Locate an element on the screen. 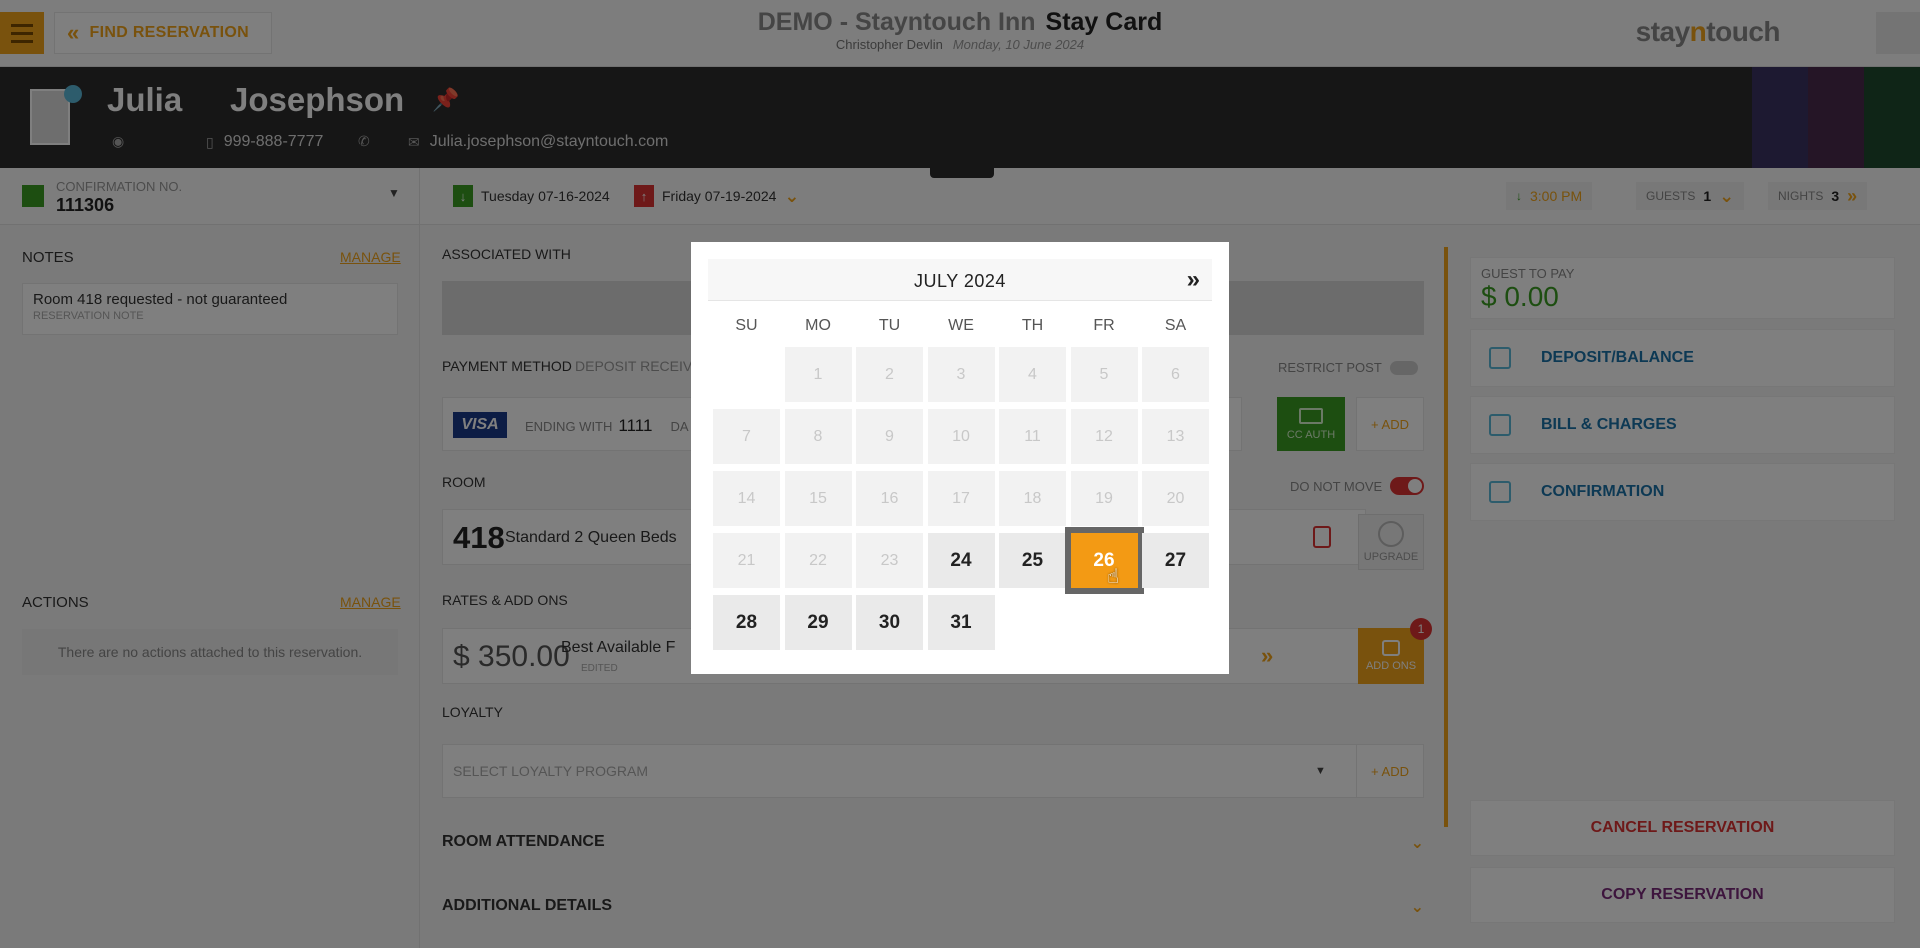  calendar-day-12: 12 is located at coordinates (1104, 436).